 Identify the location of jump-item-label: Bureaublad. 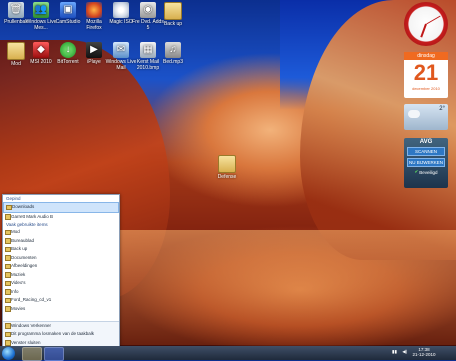
(23, 240).